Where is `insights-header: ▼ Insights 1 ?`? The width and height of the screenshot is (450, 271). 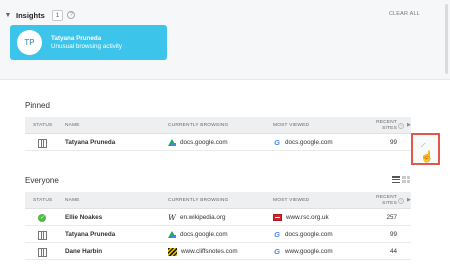
insights-header: ▼ Insights 1 ? is located at coordinates (40, 15).